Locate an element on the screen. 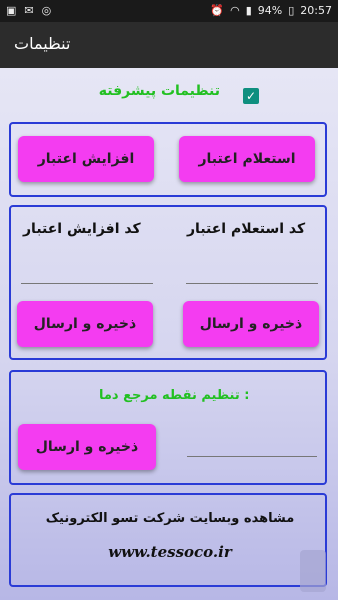 The height and width of the screenshot is (600, 338). increase-code-input is located at coordinates (87, 283).